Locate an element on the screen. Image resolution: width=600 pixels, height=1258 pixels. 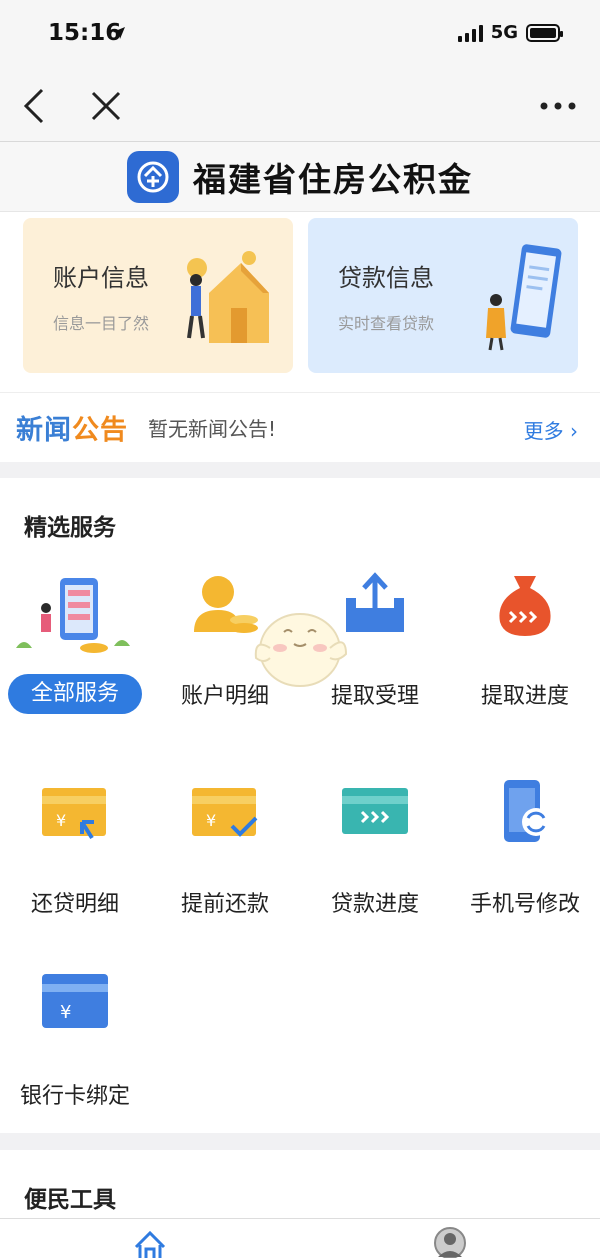
house-illustration-icon is located at coordinates (229, 300).